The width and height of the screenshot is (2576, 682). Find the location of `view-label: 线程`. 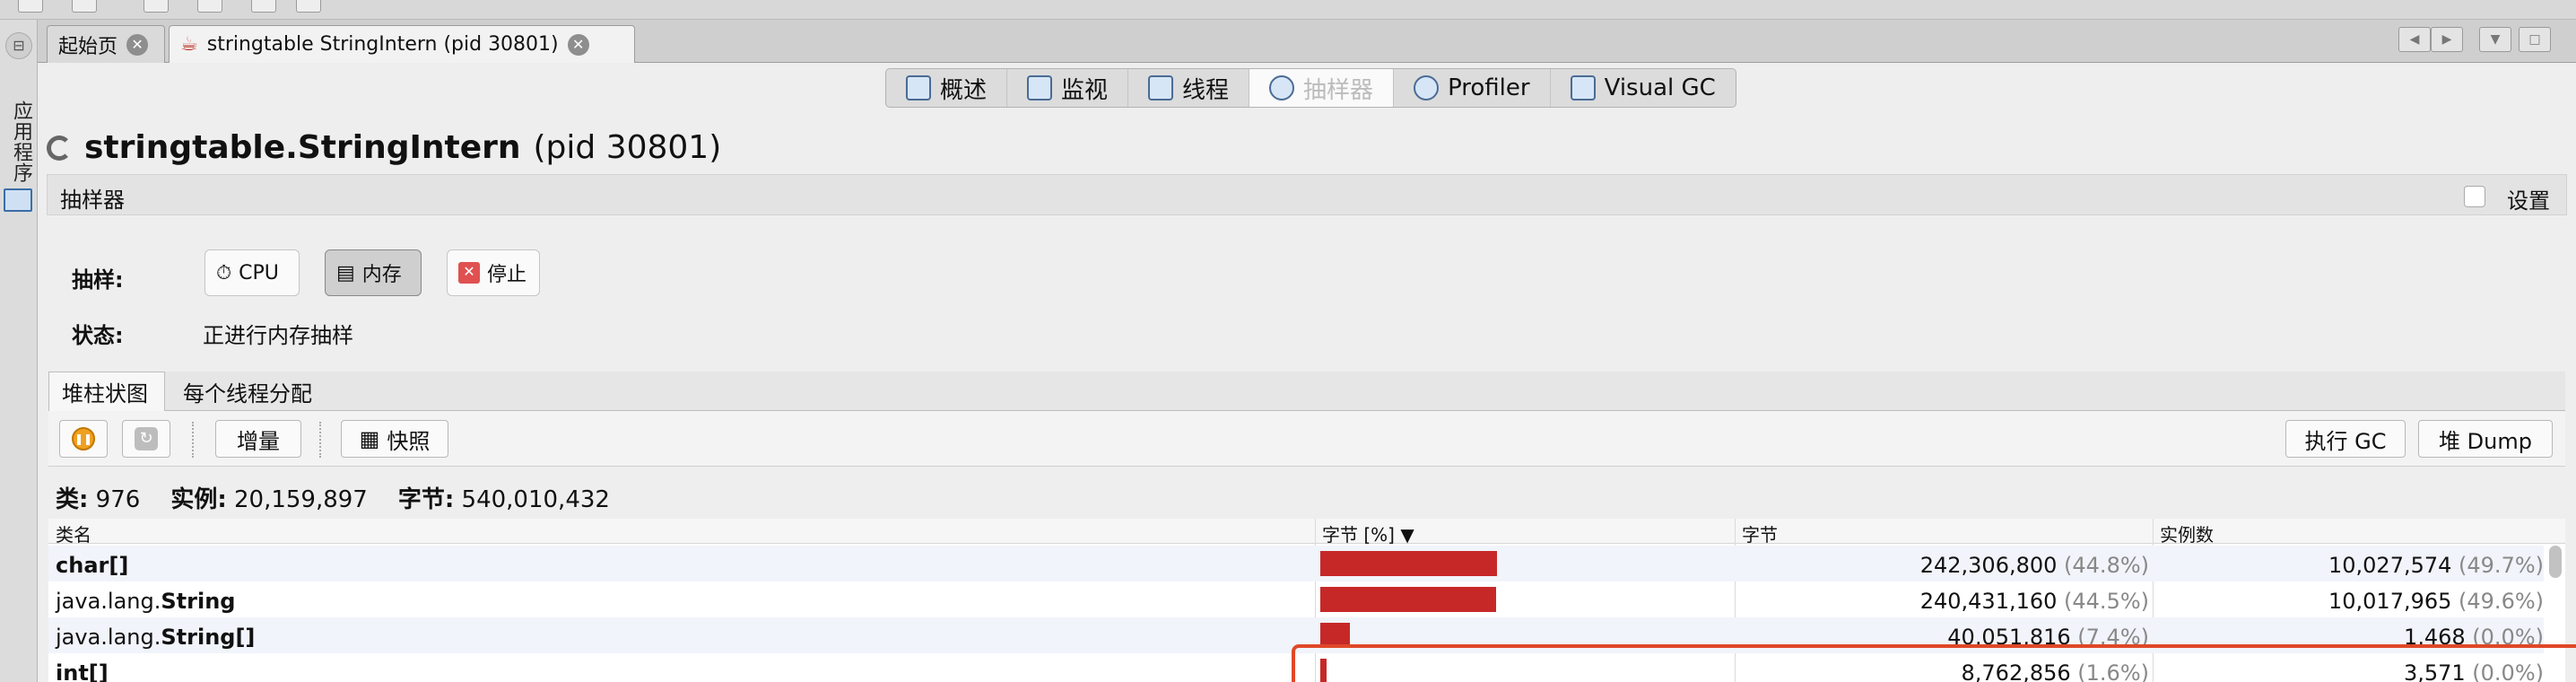

view-label: 线程 is located at coordinates (1206, 90).